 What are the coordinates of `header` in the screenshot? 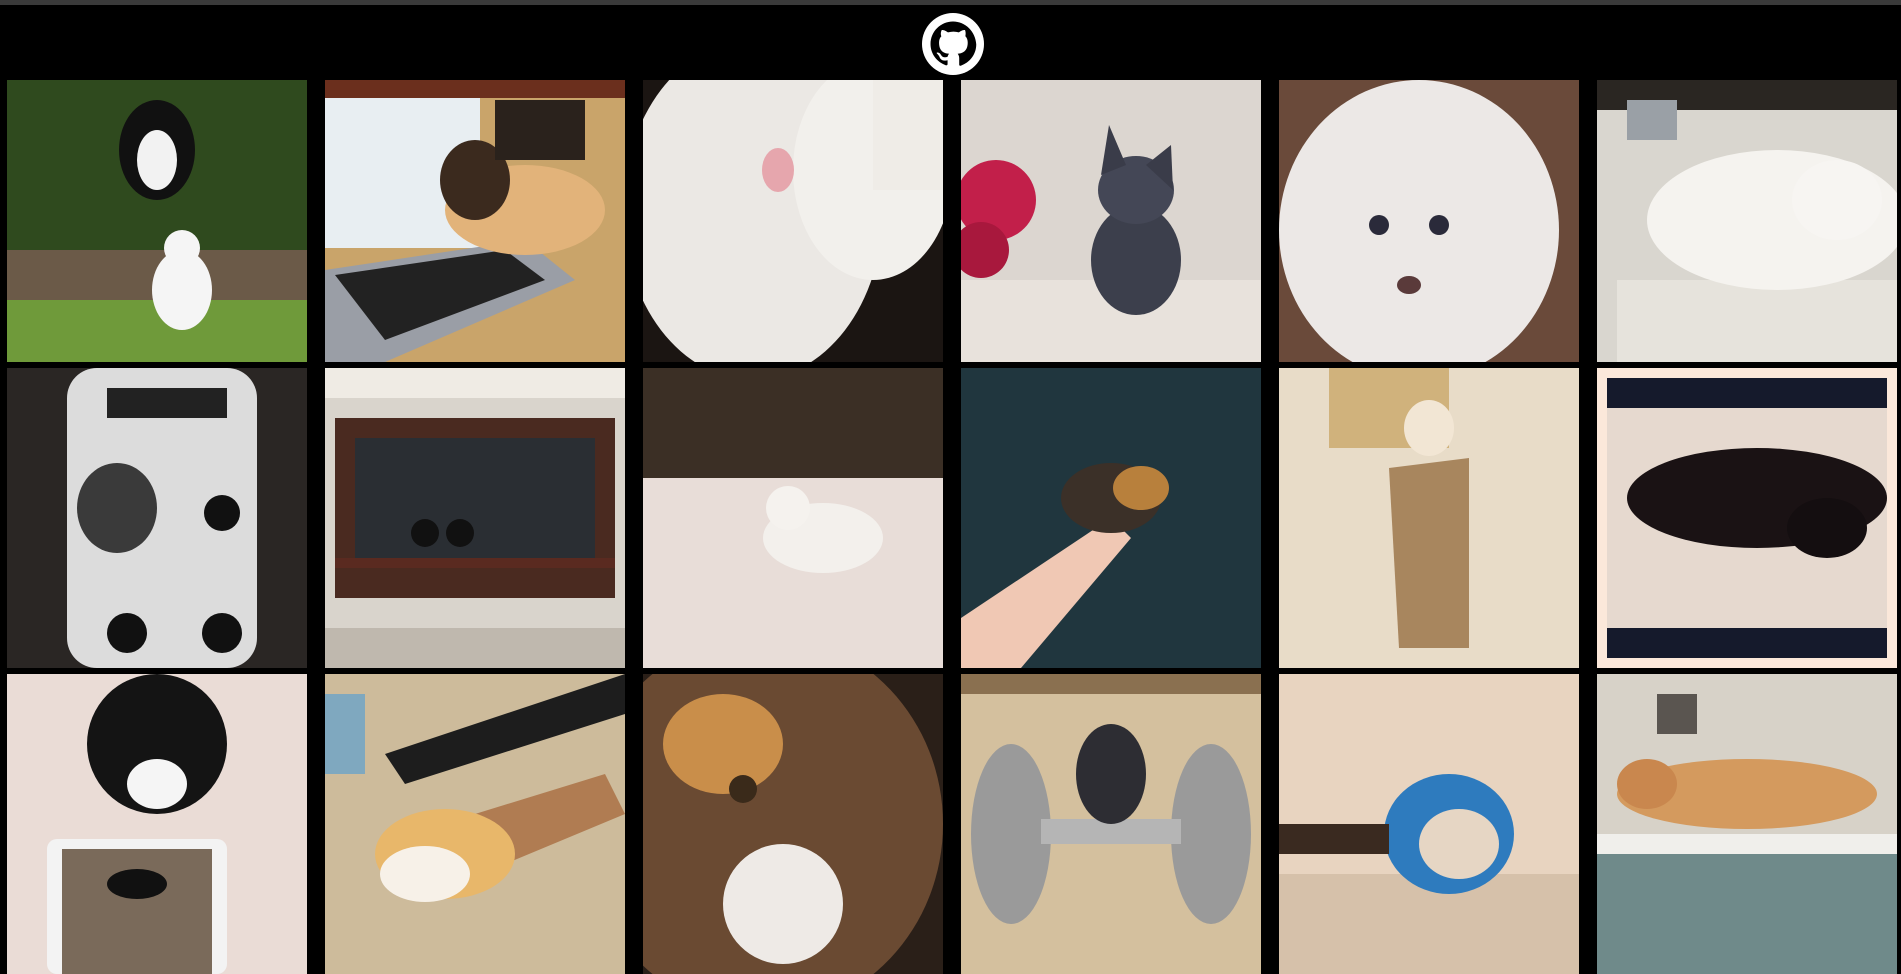 It's located at (950, 42).